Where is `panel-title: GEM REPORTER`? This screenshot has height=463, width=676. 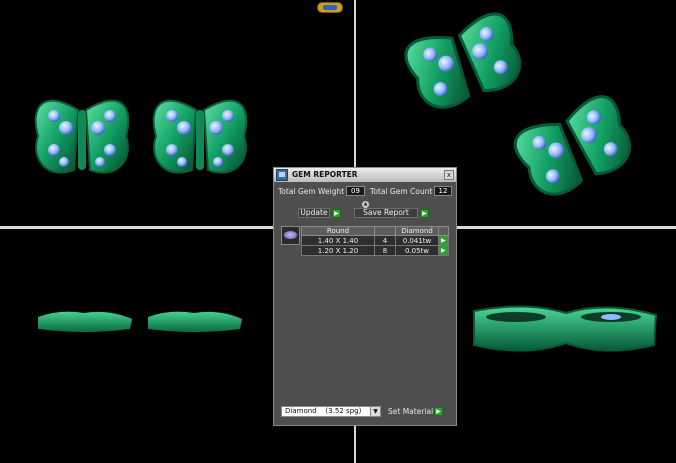 panel-title: GEM REPORTER is located at coordinates (325, 174).